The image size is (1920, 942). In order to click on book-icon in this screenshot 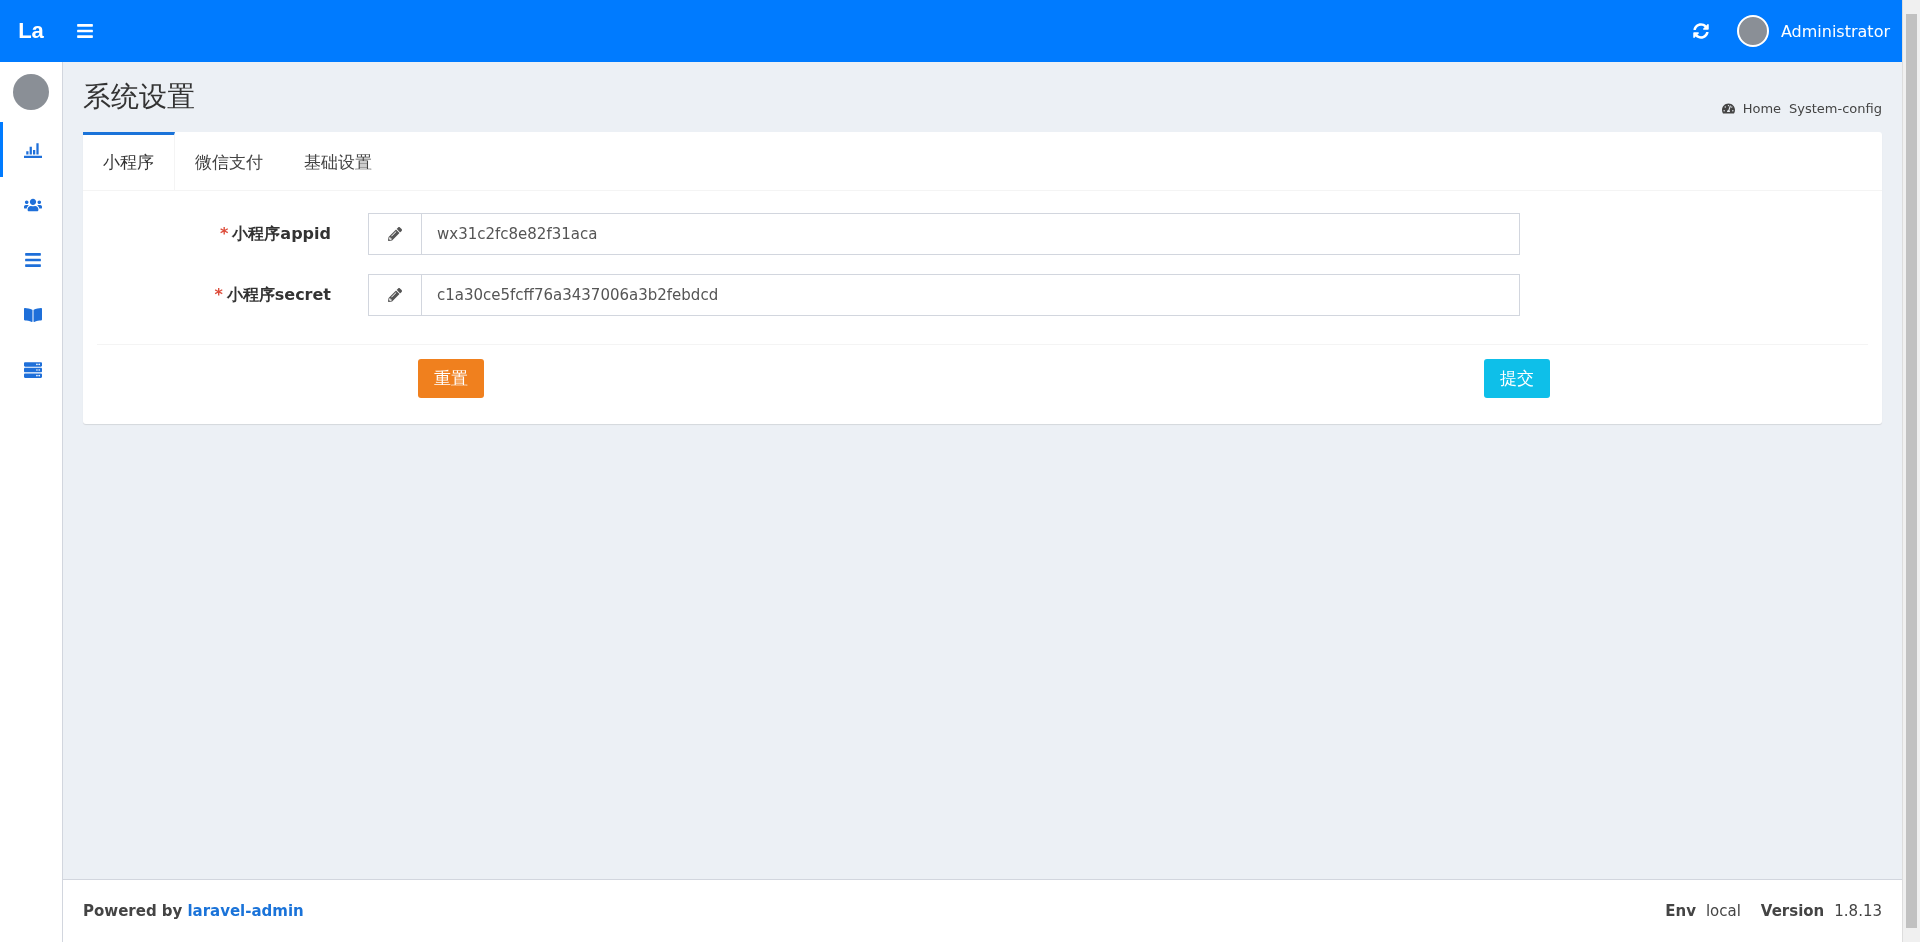, I will do `click(32, 314)`.